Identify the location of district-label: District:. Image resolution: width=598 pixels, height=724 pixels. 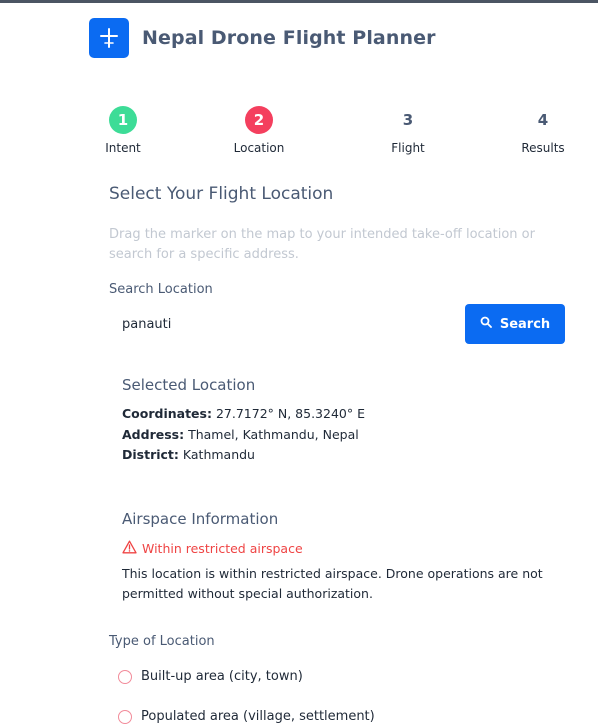
(150, 454).